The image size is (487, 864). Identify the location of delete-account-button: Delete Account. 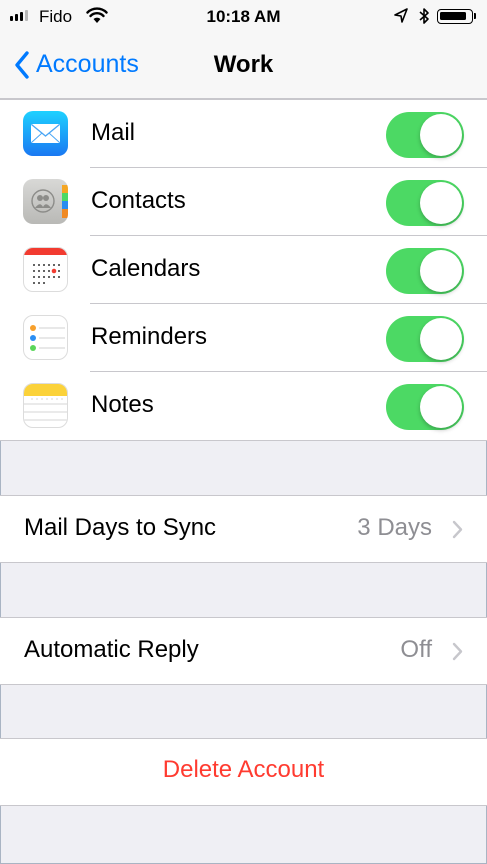
(243, 772).